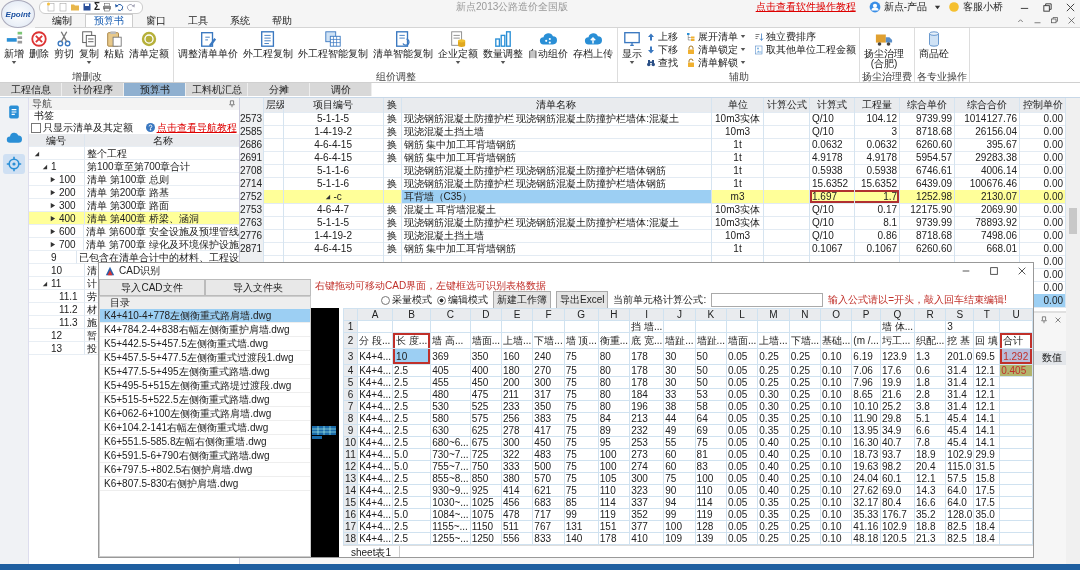 The width and height of the screenshot is (1080, 570). What do you see at coordinates (646, 442) in the screenshot?
I see `sheet-cell: 253` at bounding box center [646, 442].